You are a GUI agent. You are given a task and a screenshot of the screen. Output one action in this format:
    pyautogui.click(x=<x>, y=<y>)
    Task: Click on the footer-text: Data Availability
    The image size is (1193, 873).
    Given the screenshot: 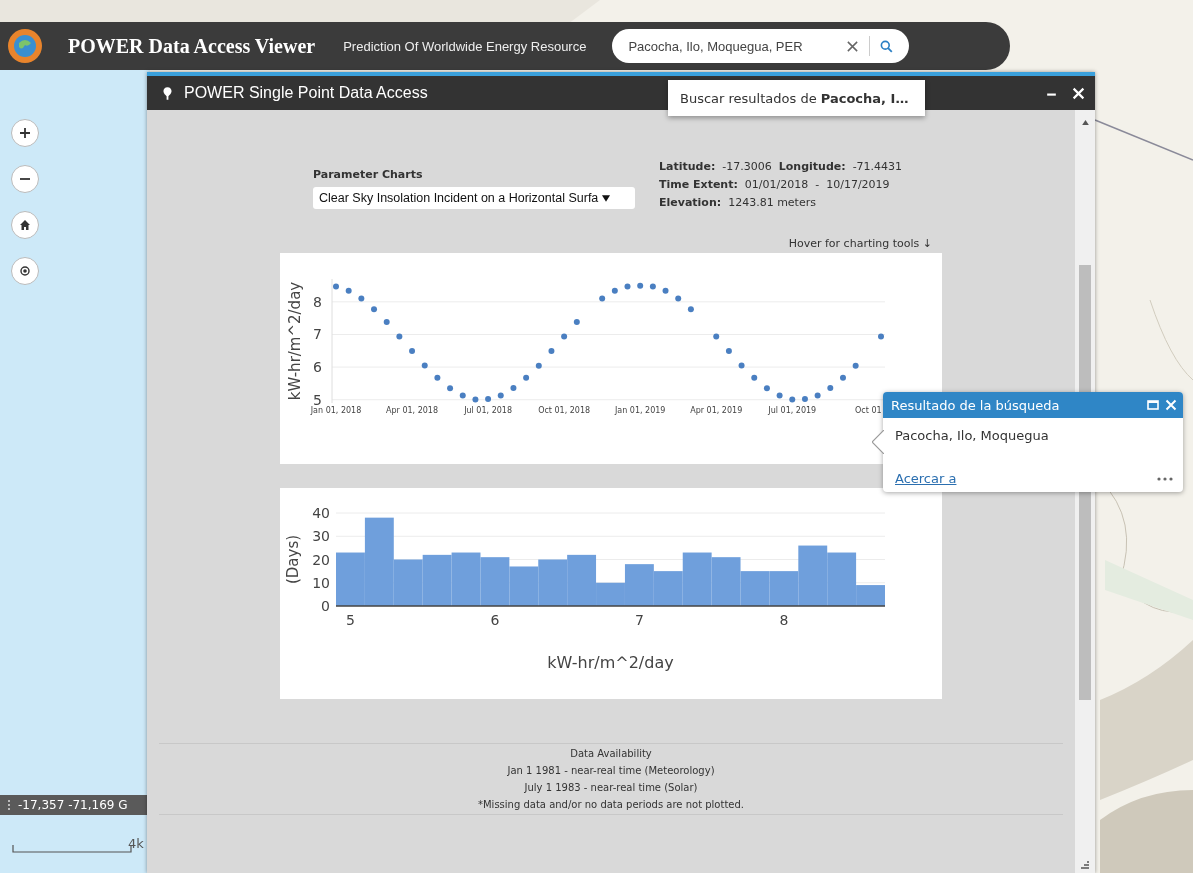 What is the action you would take?
    pyautogui.click(x=611, y=753)
    